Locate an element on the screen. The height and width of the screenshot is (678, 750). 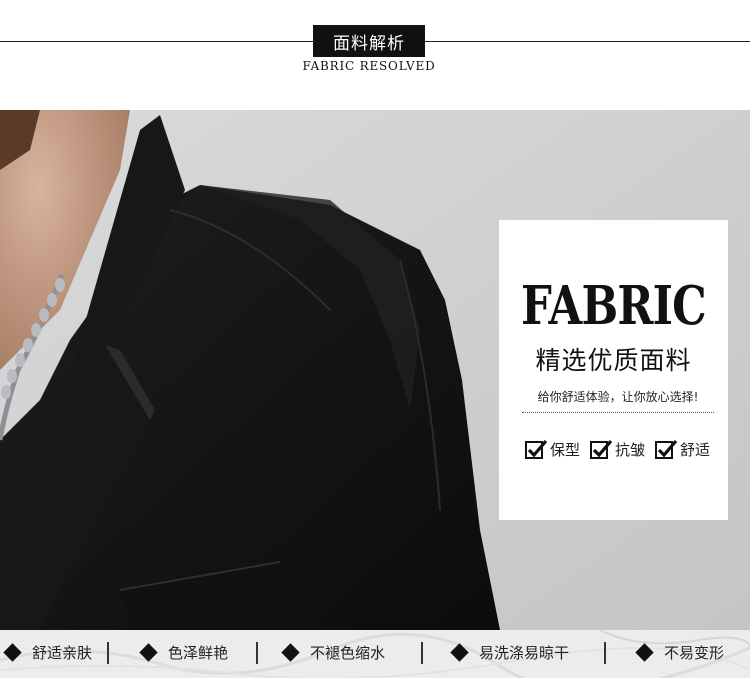
check-item-wrinkle-resistant: 抗皱 is located at coordinates (617, 449).